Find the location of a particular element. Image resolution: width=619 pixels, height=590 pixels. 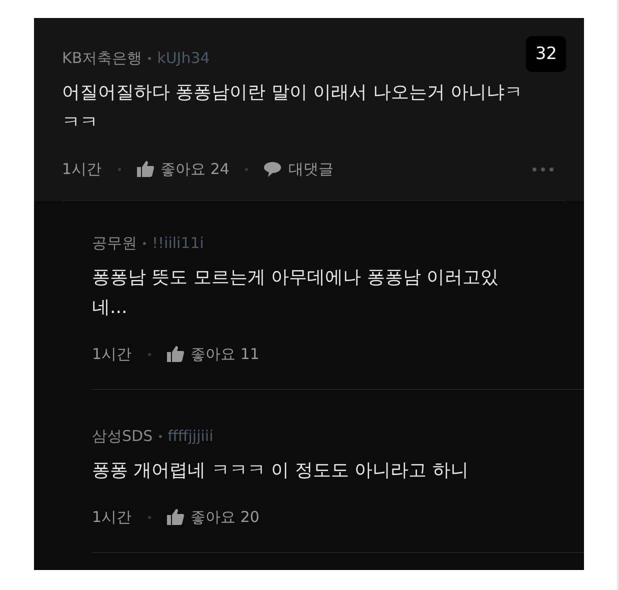

user-handle: kUJh34 is located at coordinates (183, 58).